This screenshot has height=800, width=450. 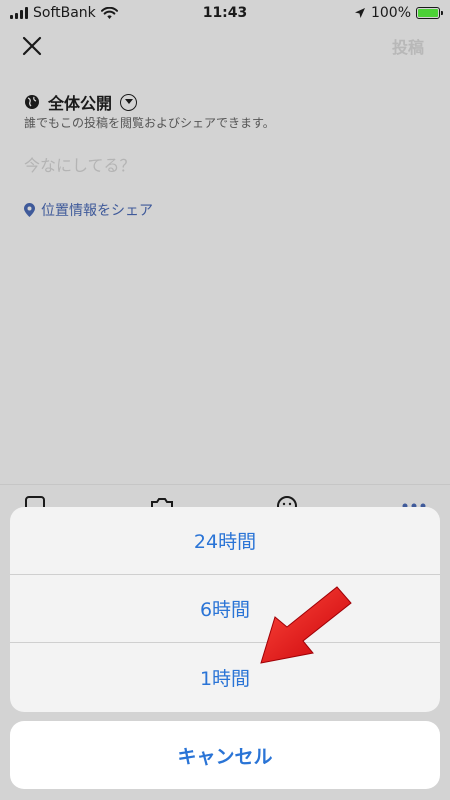 What do you see at coordinates (225, 755) in the screenshot?
I see `cancel-button: キャンセル` at bounding box center [225, 755].